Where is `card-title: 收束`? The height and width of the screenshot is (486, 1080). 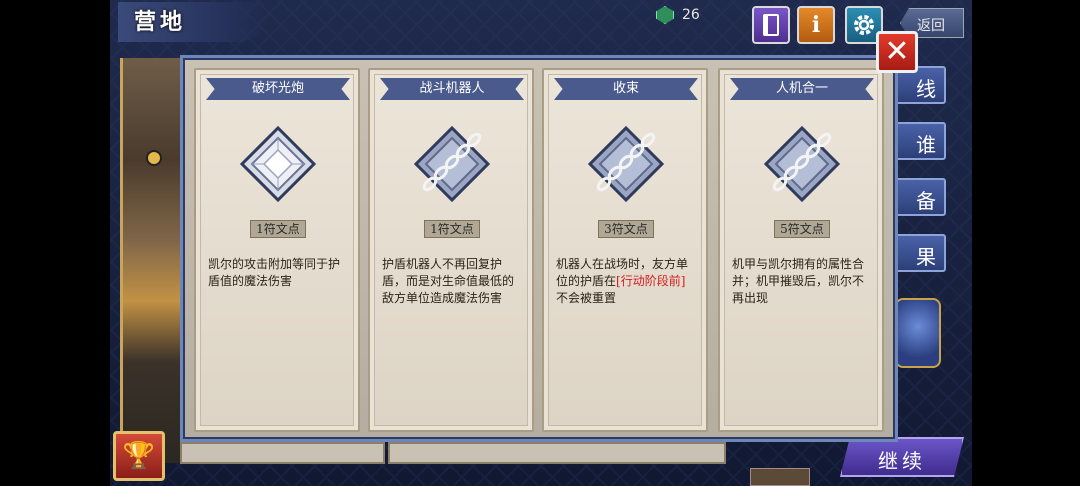 card-title: 收束 is located at coordinates (626, 89).